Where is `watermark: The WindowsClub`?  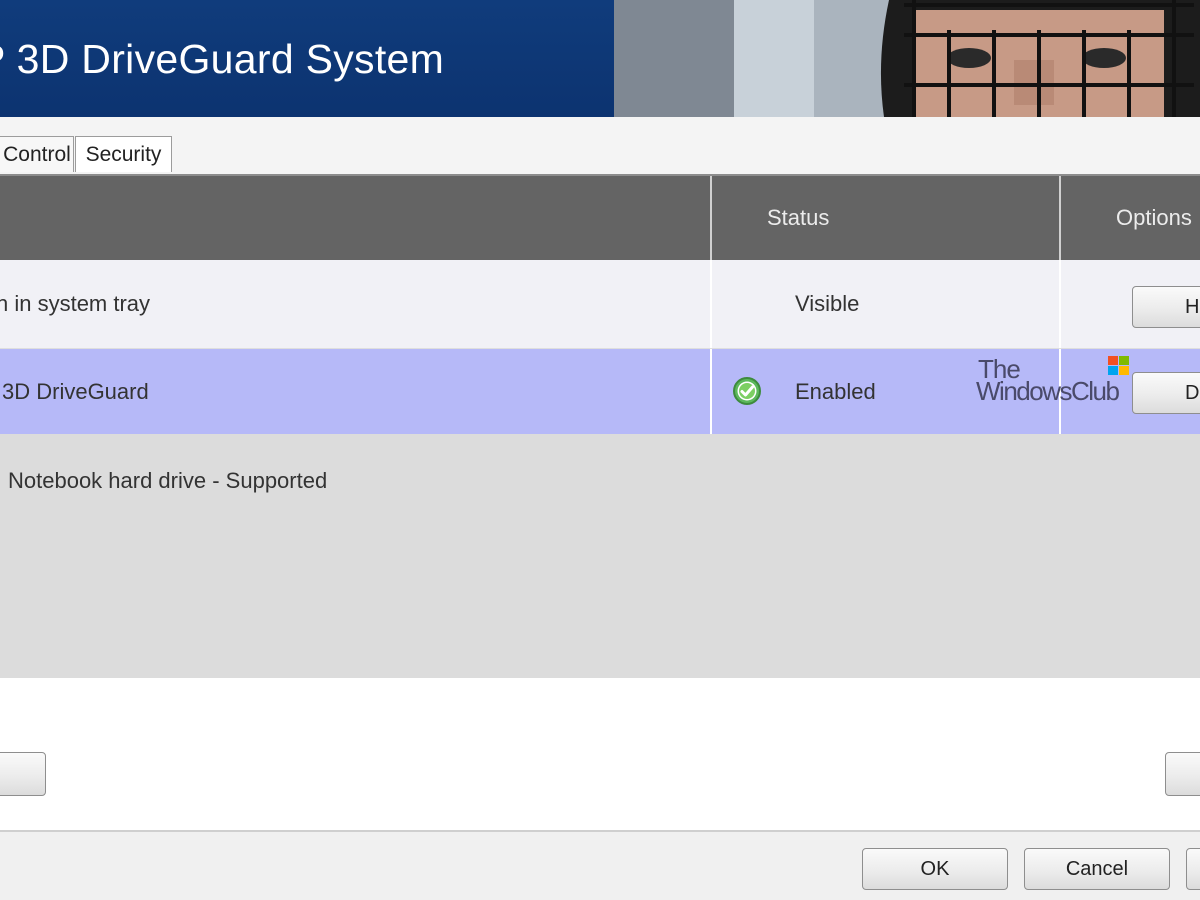 watermark: The WindowsClub is located at coordinates (1056, 382).